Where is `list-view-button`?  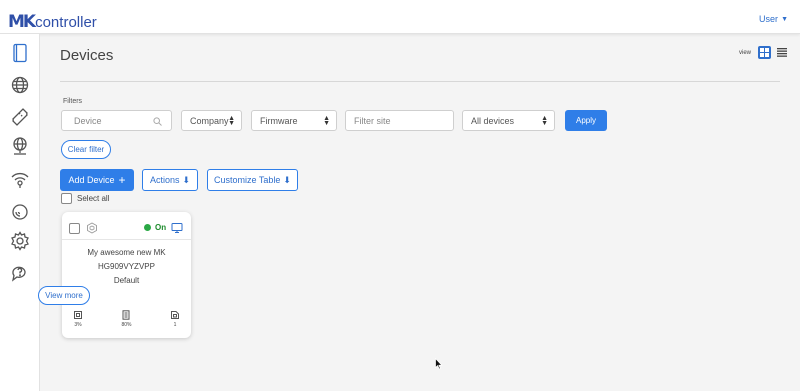 list-view-button is located at coordinates (781, 52).